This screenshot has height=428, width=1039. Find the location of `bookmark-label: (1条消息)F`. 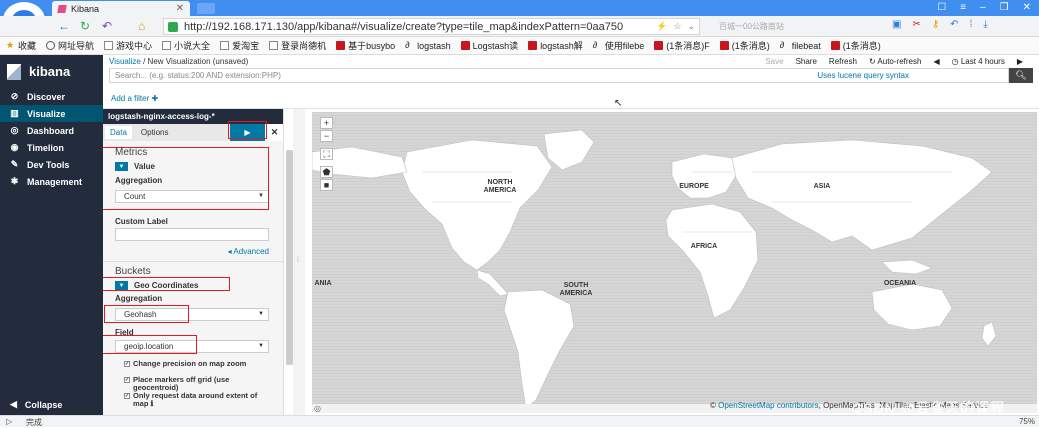

bookmark-label: (1条消息)F is located at coordinates (688, 46).